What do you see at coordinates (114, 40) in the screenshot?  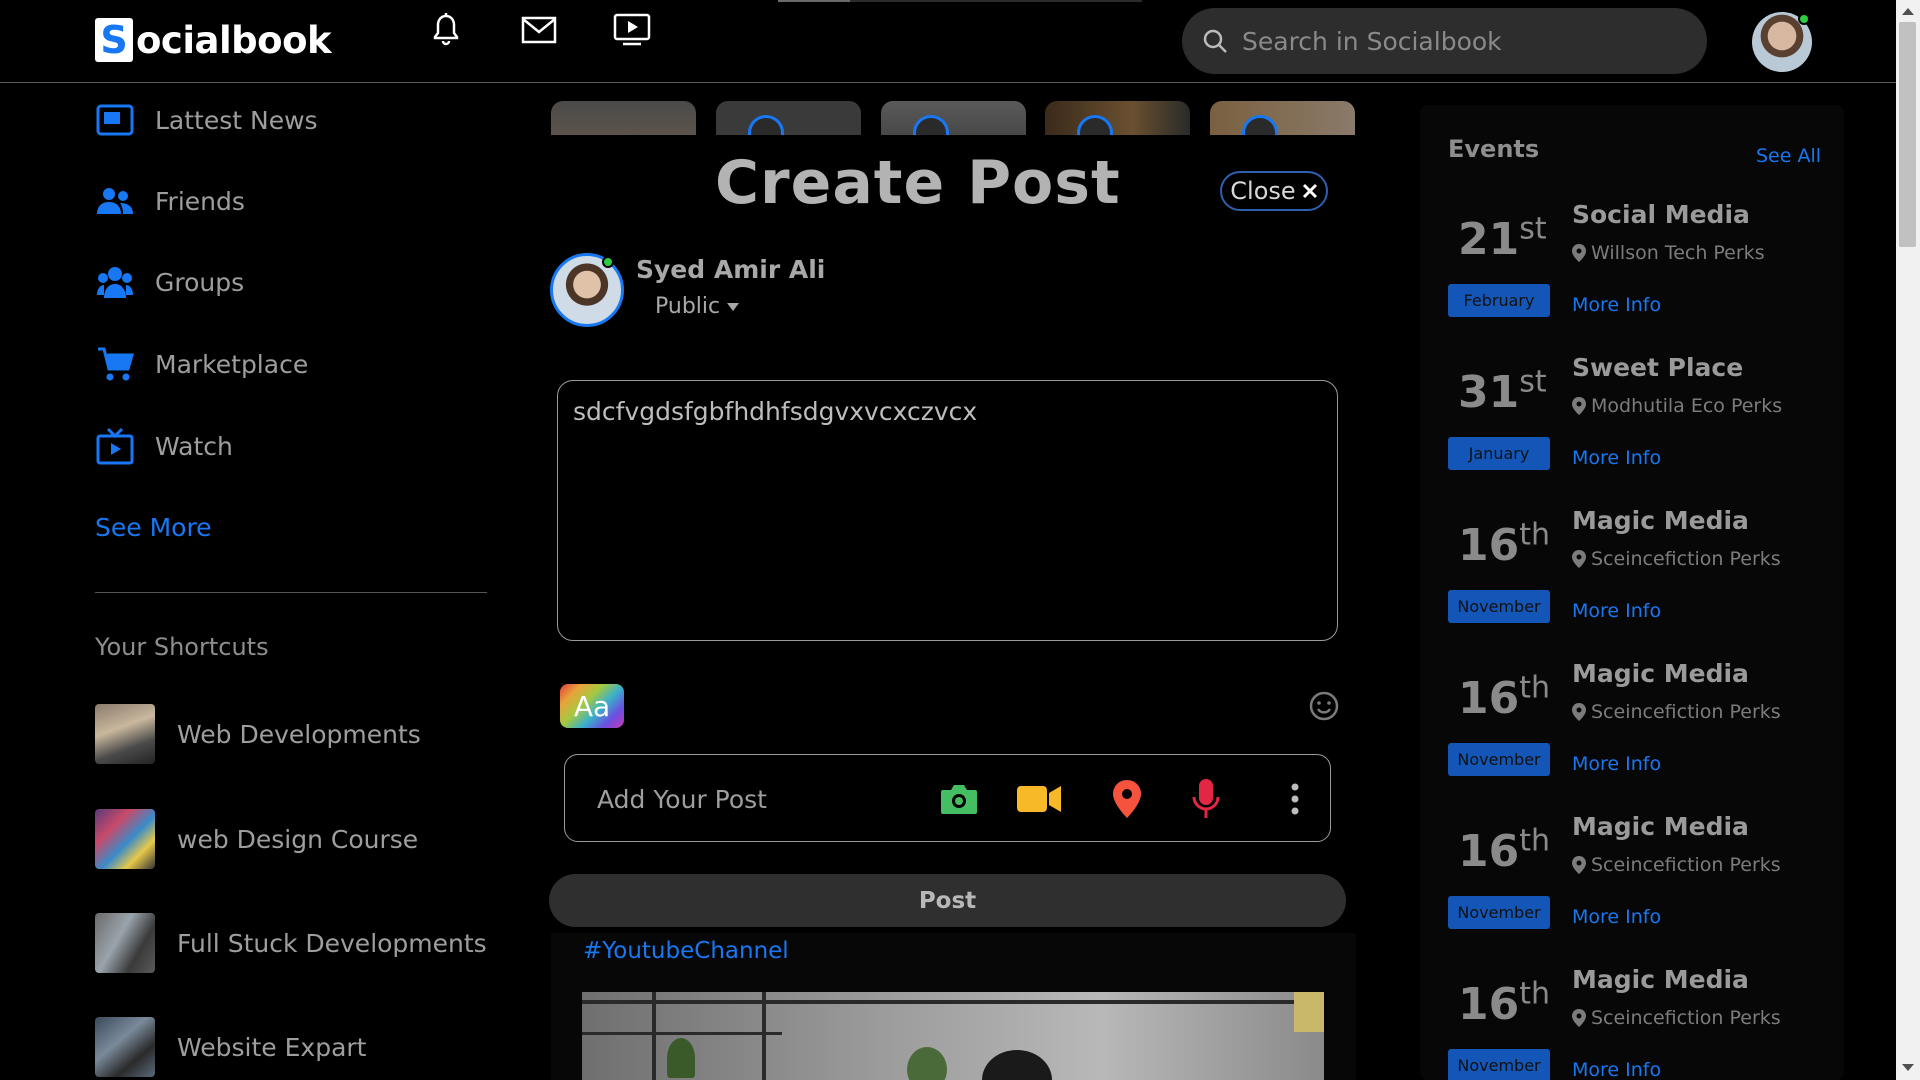 I see `logo-mark: S` at bounding box center [114, 40].